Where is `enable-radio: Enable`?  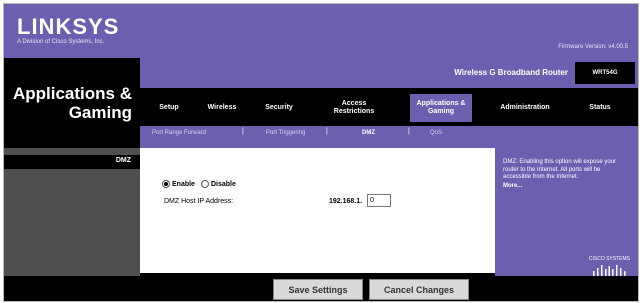 enable-radio: Enable is located at coordinates (178, 184).